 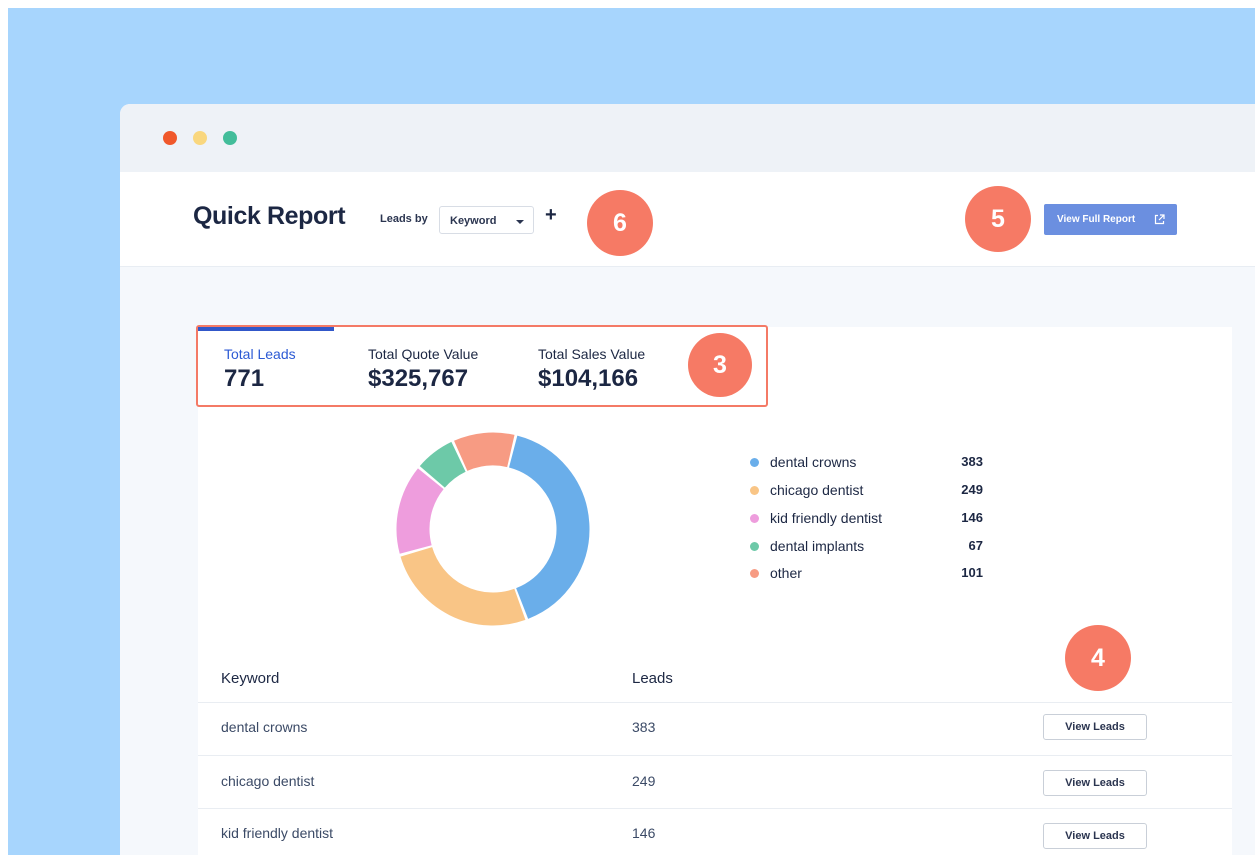 What do you see at coordinates (865, 547) in the screenshot?
I see `legend-item: dental implants 67` at bounding box center [865, 547].